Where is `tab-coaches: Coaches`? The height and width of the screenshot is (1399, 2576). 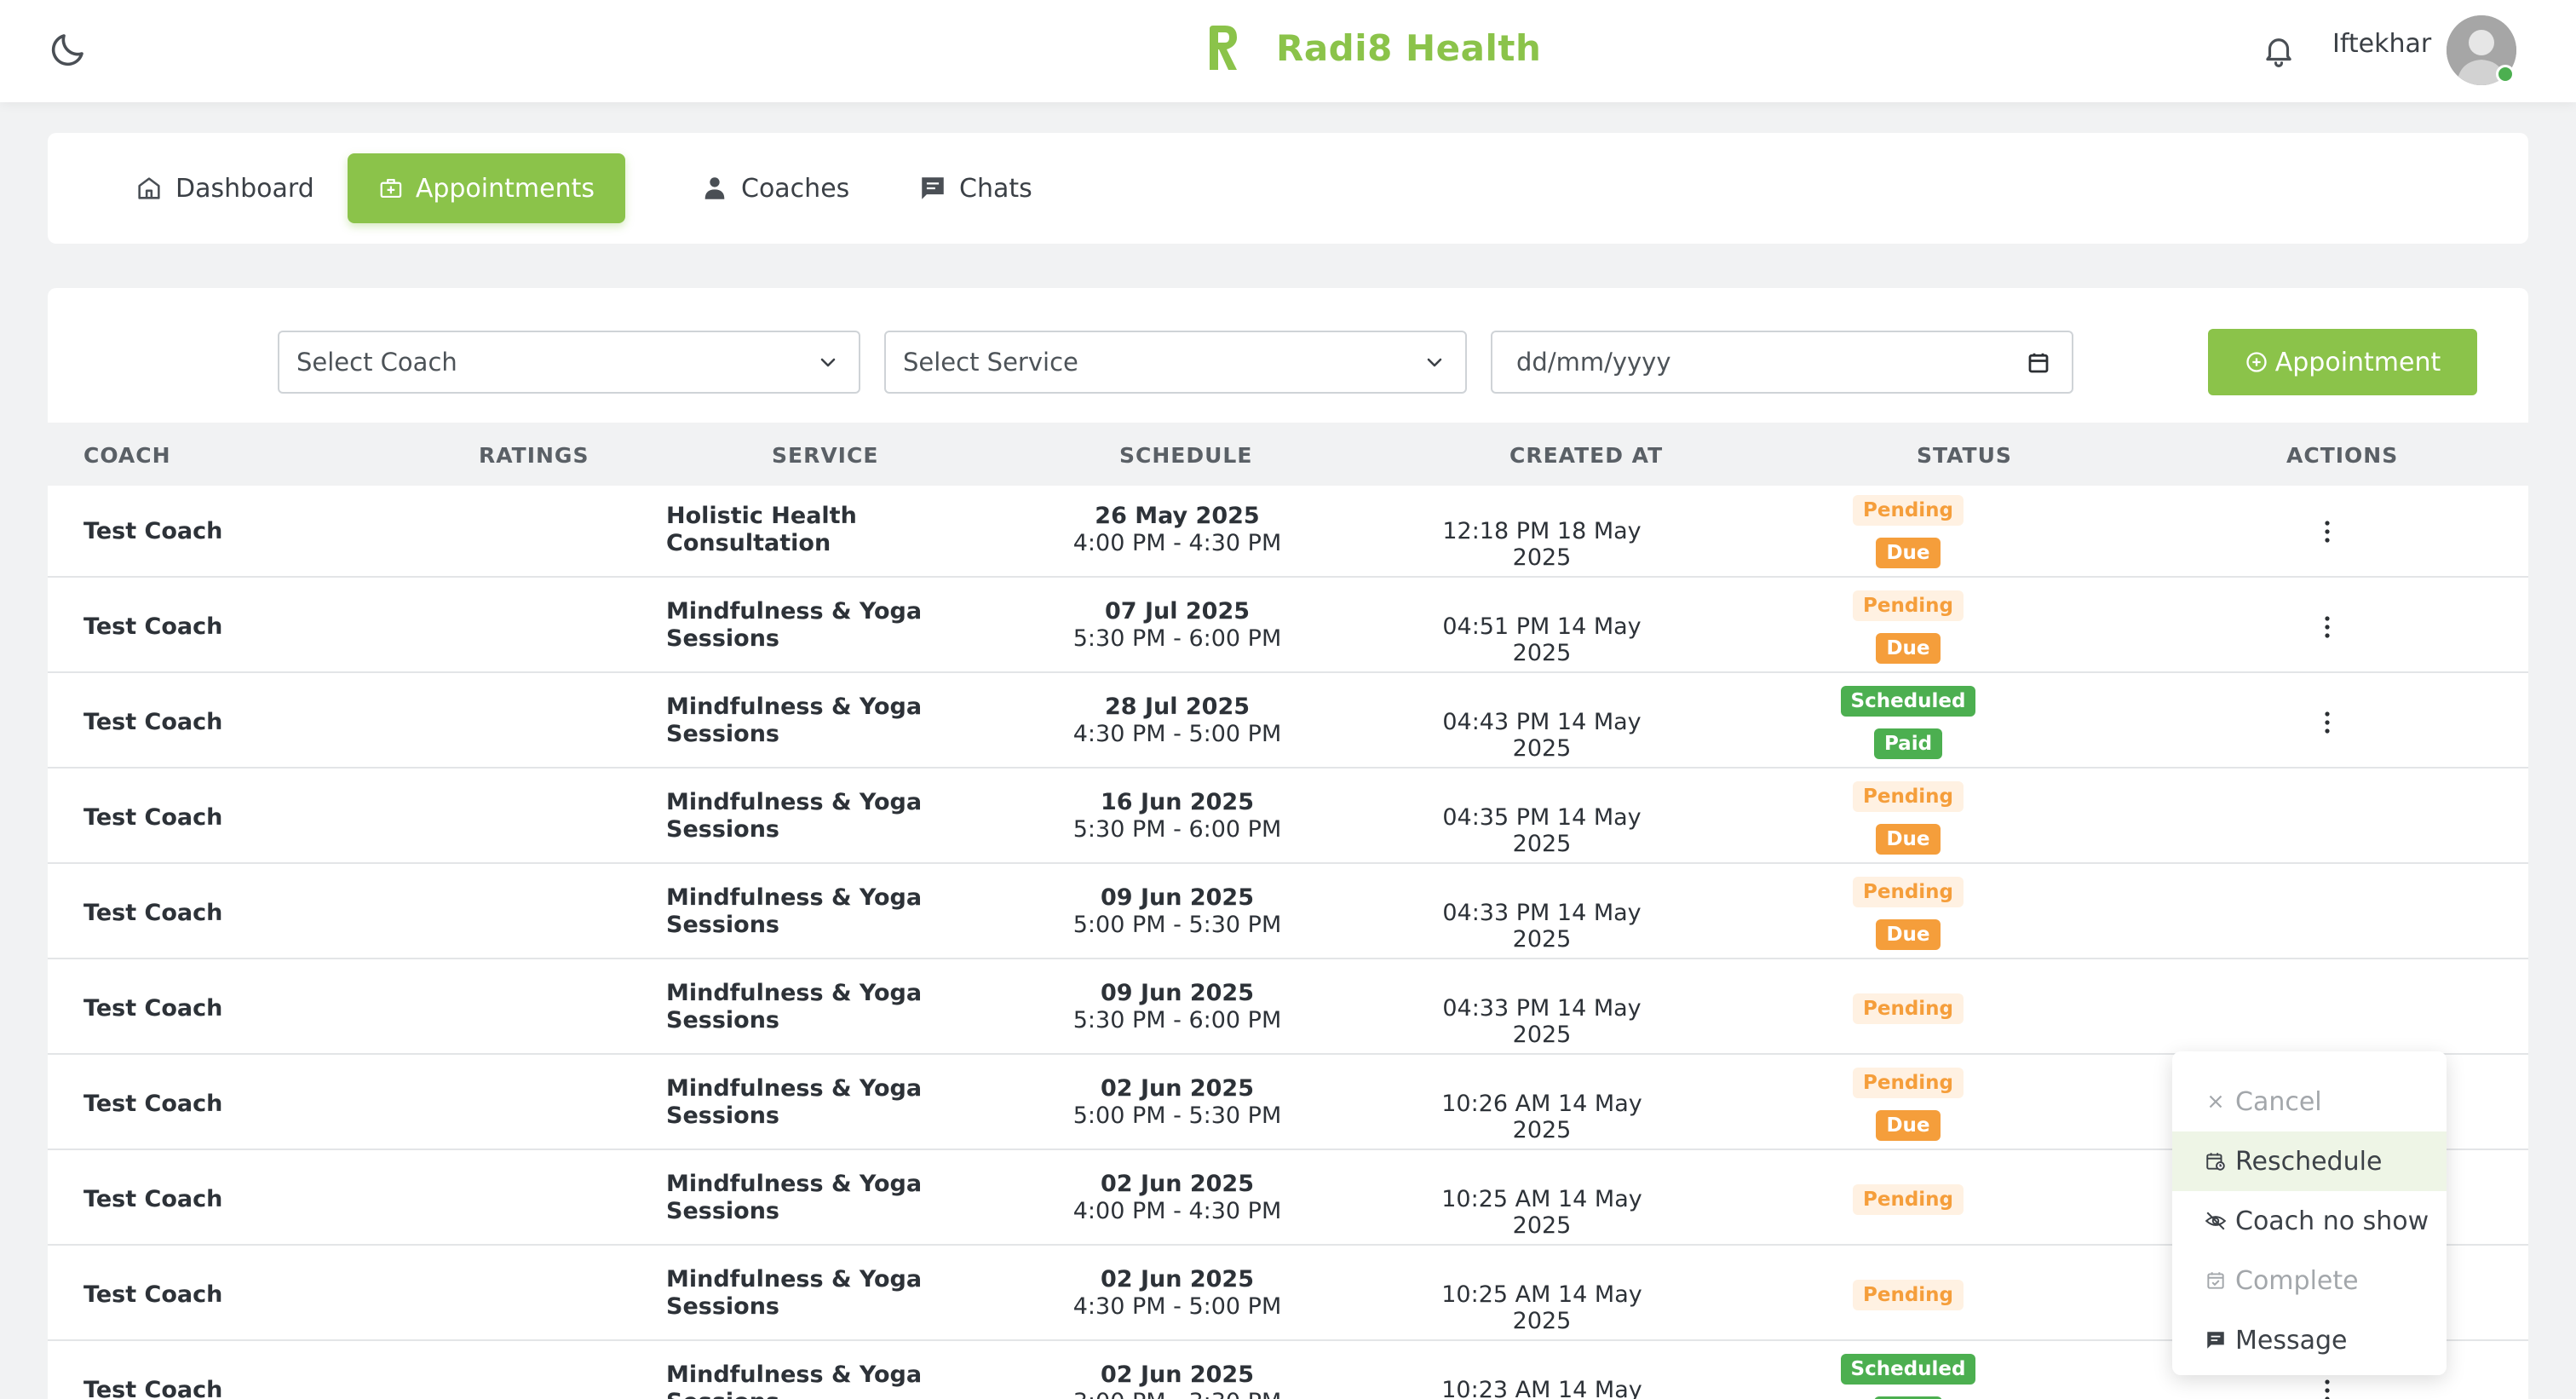 tab-coaches: Coaches is located at coordinates (775, 188).